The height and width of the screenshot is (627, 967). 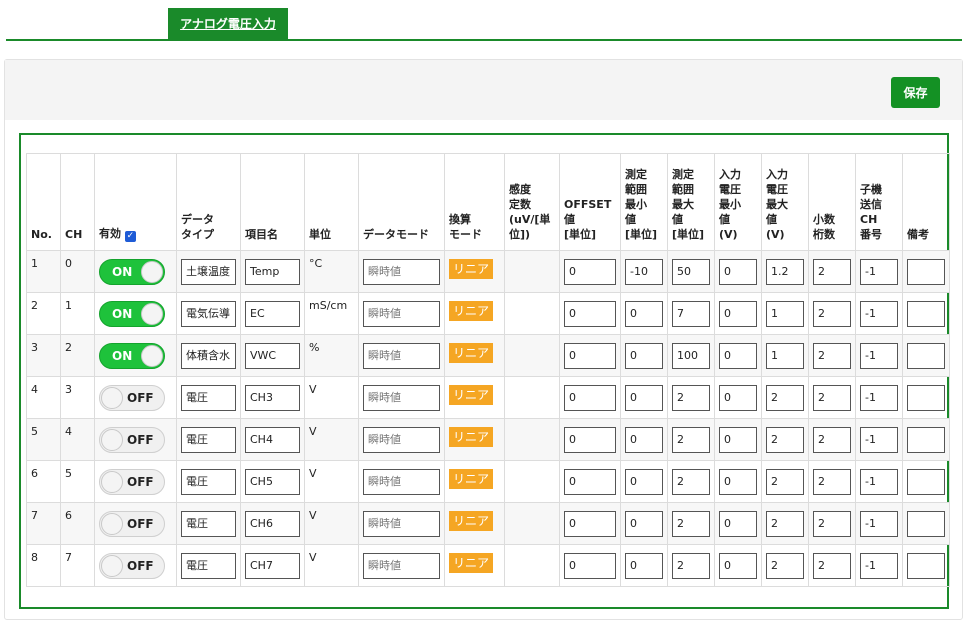 I want to click on range-max-input: 7, so click(x=691, y=314).